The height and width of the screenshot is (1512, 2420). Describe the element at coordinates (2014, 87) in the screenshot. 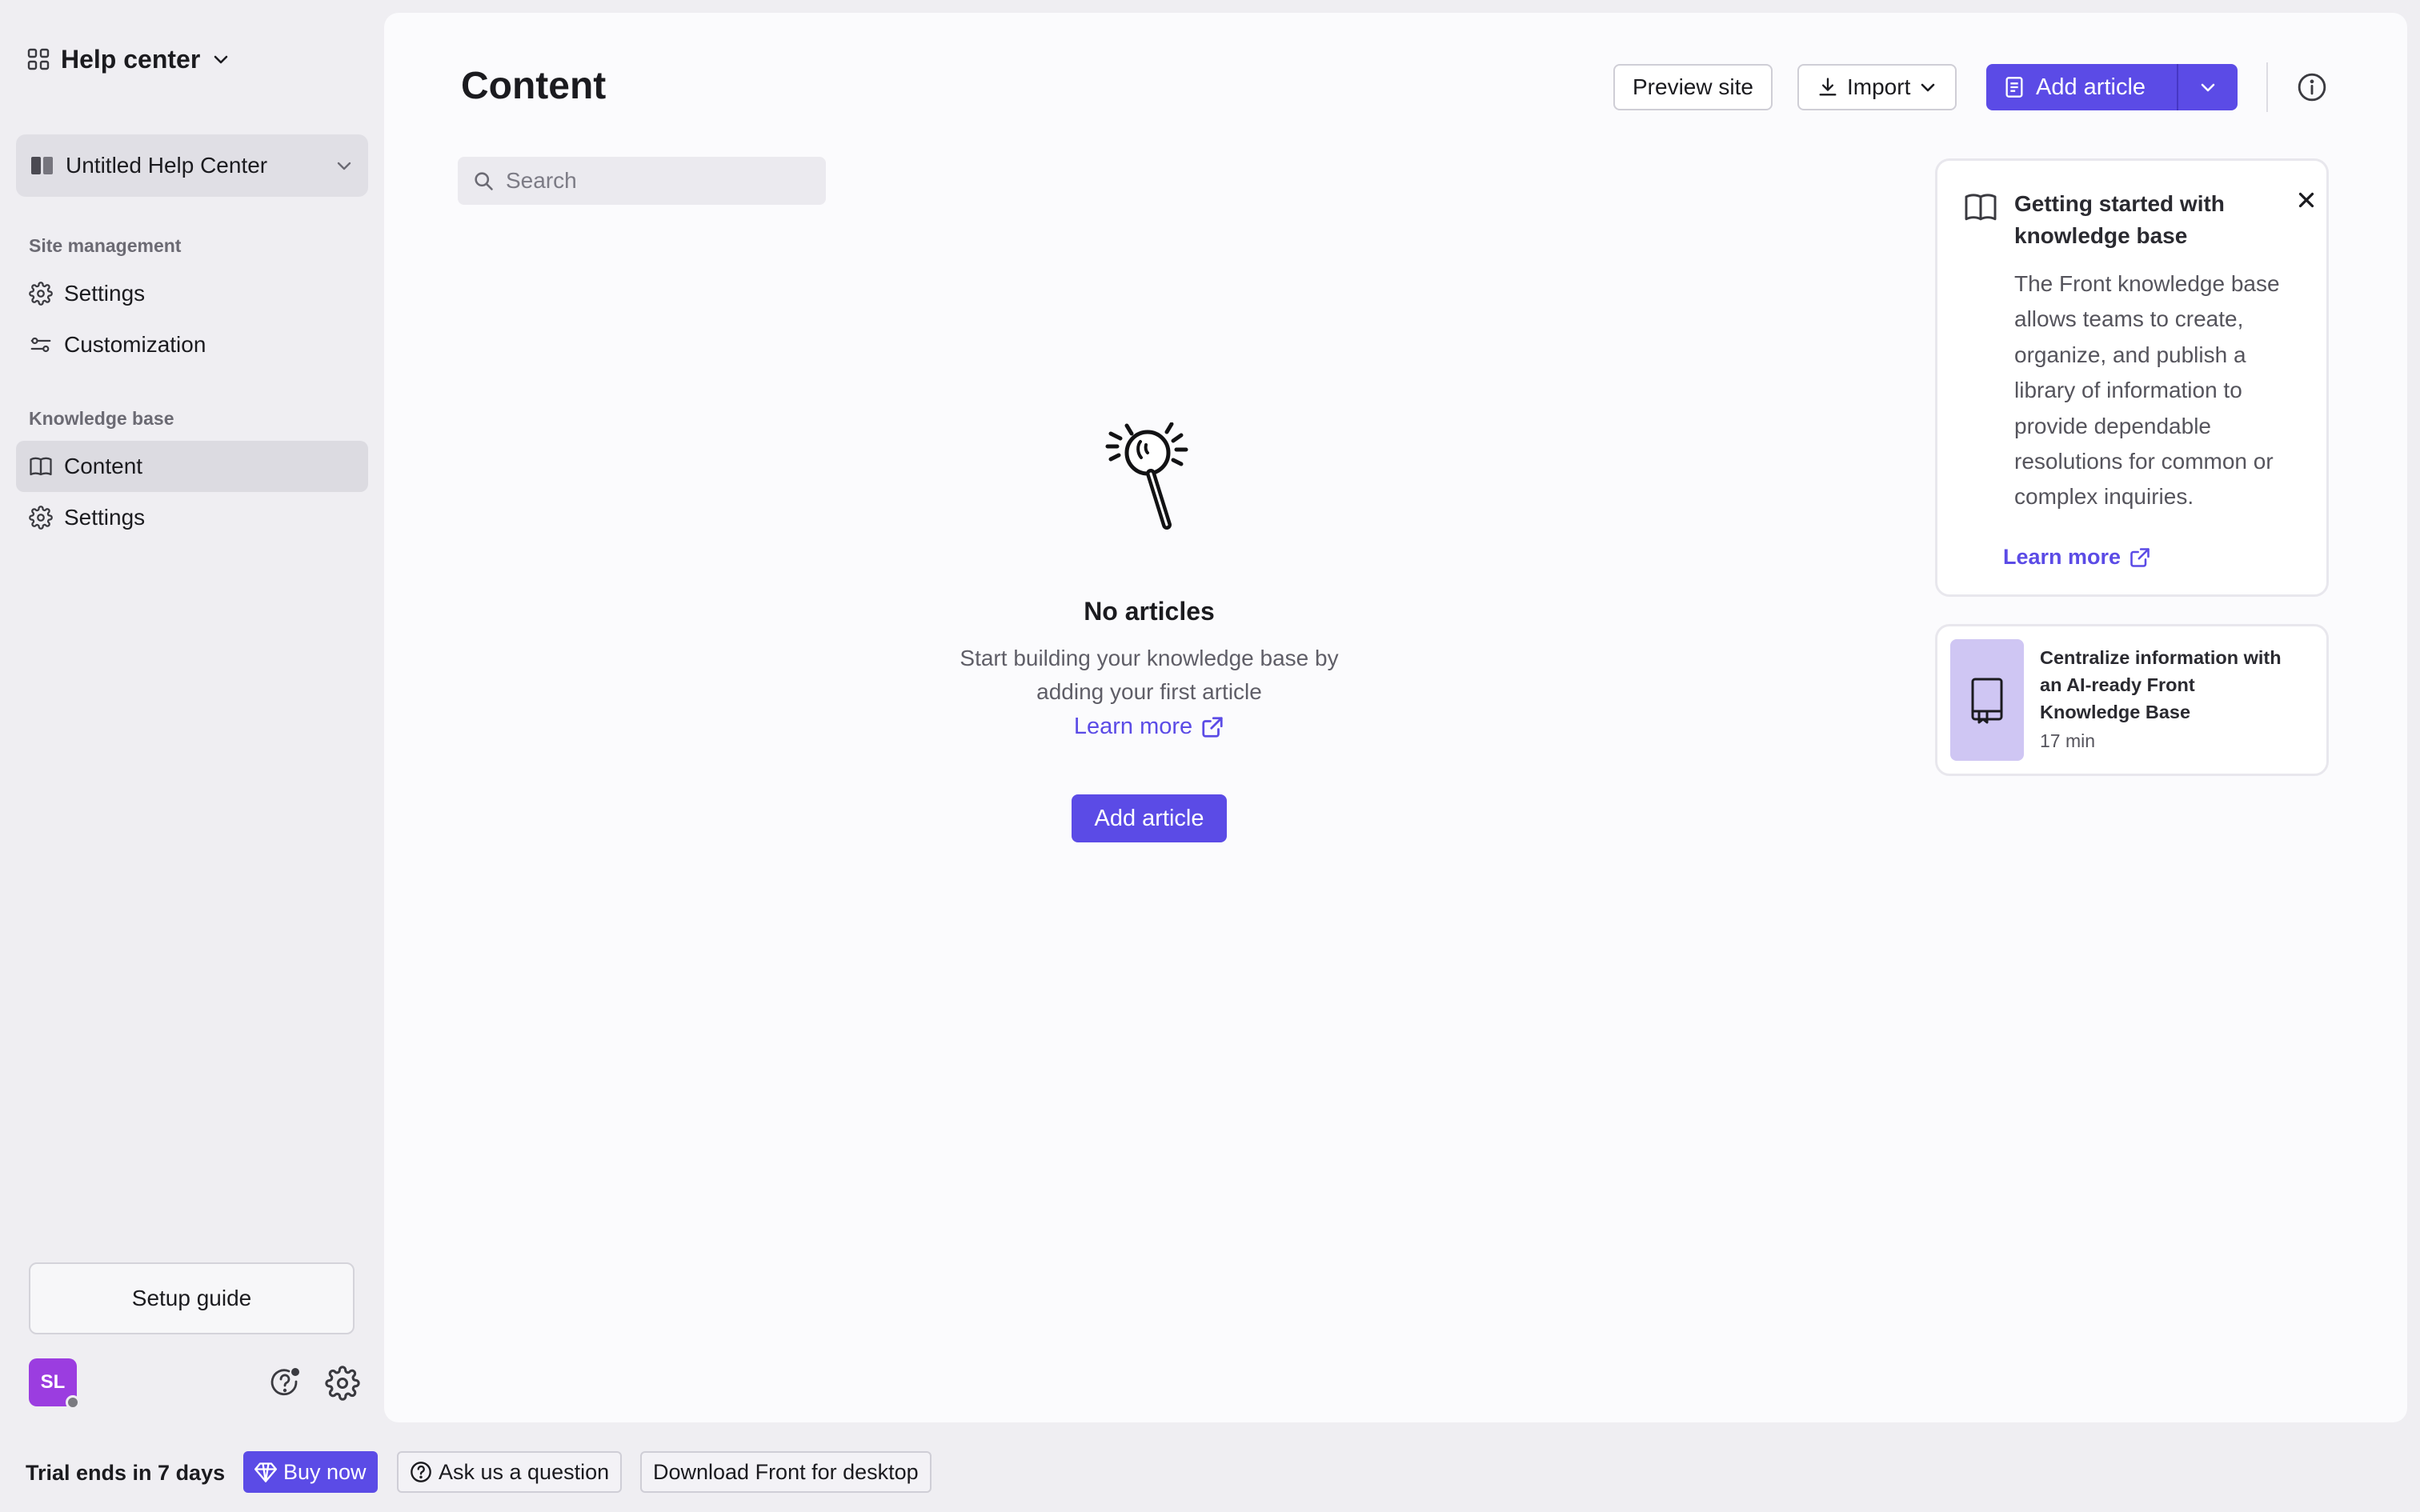

I see `document-icon` at that location.